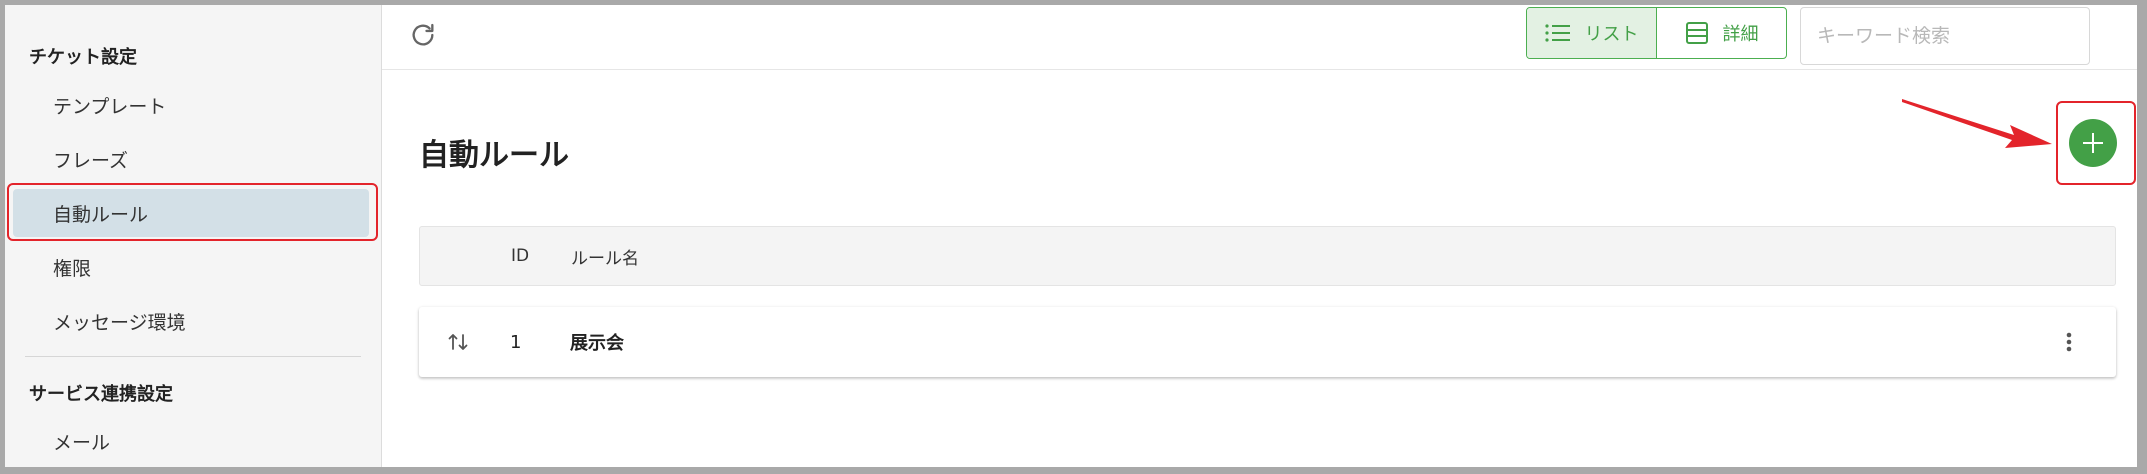 The width and height of the screenshot is (2147, 474). I want to click on sidebar-item-label: メール, so click(82, 442).